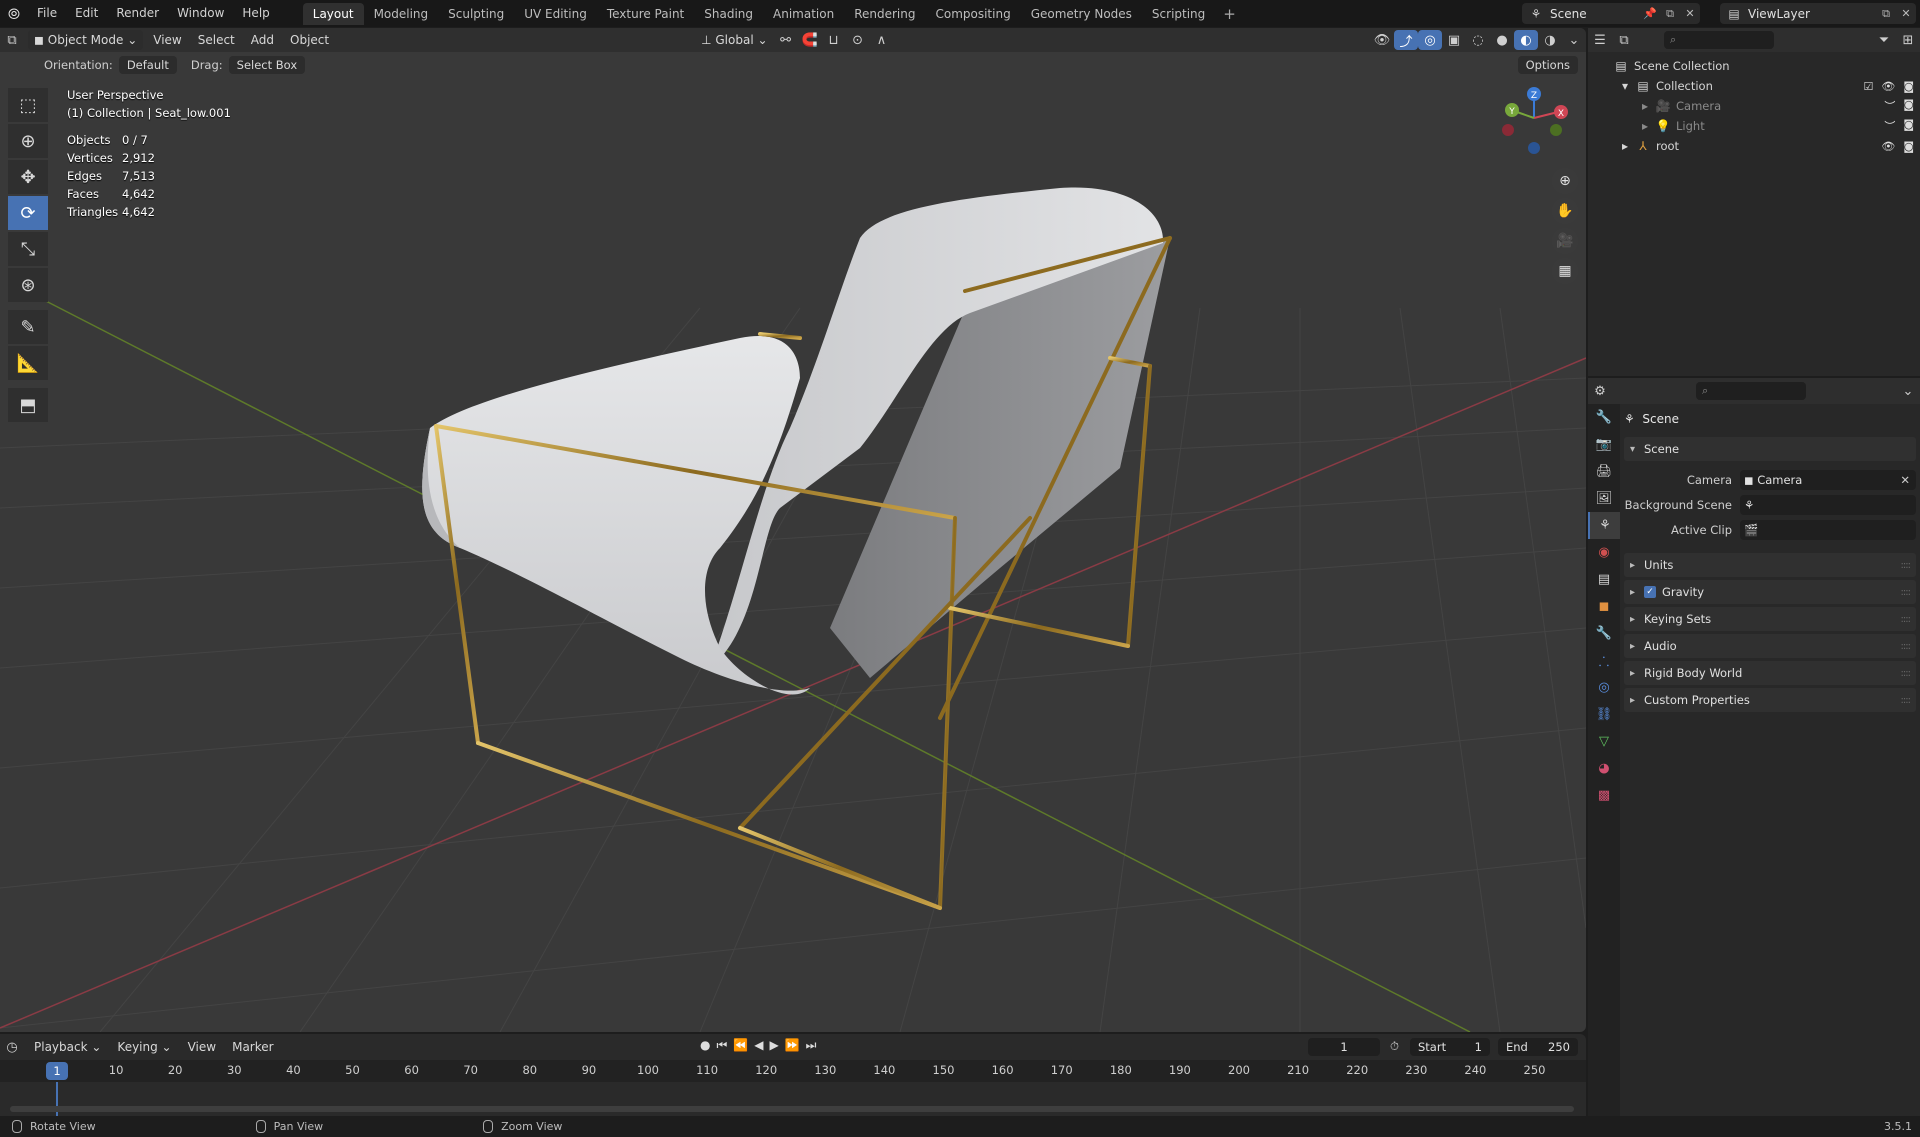 This screenshot has width=1920, height=1137. Describe the element at coordinates (1884, 40) in the screenshot. I see `filter-icon: ⏷` at that location.